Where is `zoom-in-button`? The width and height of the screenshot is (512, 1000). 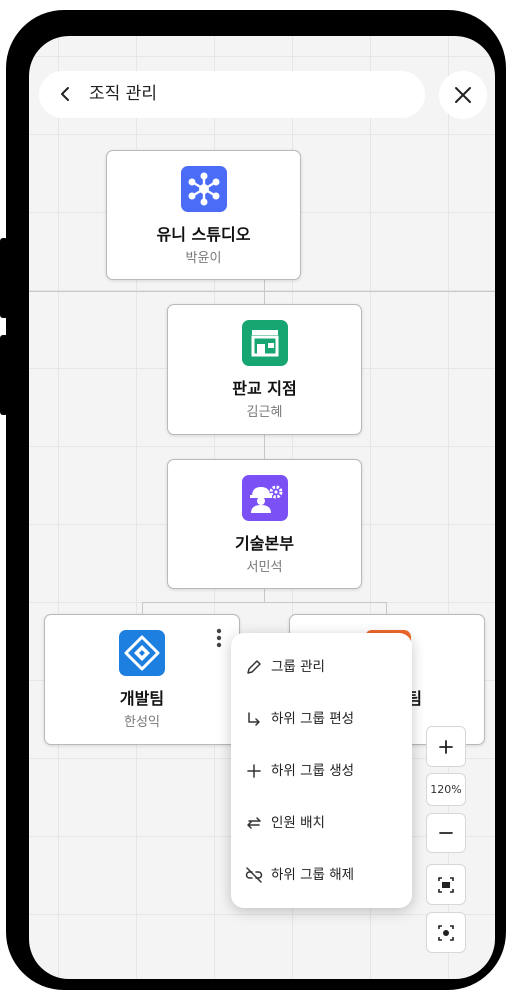 zoom-in-button is located at coordinates (446, 746).